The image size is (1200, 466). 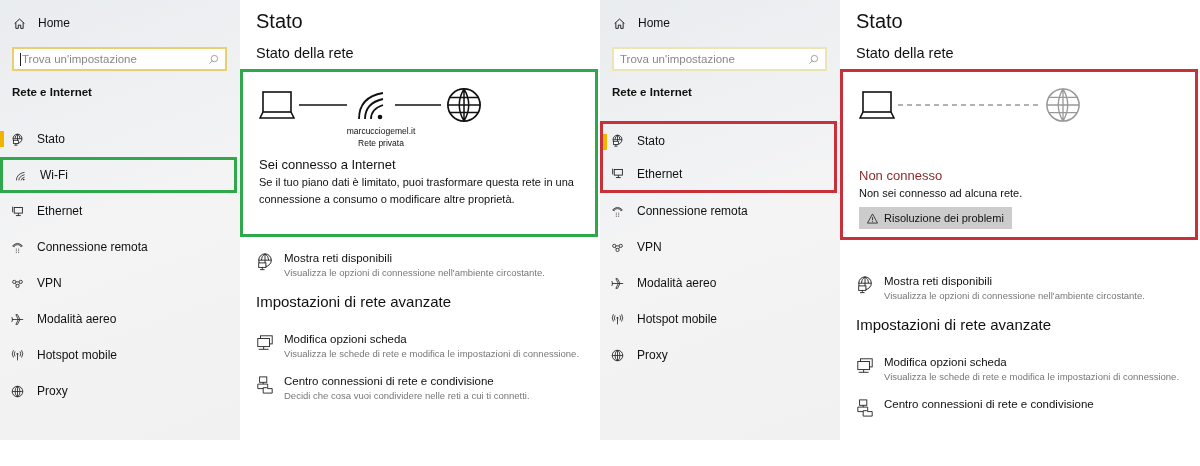 I want to click on network-type: Rete privata, so click(x=381, y=143).